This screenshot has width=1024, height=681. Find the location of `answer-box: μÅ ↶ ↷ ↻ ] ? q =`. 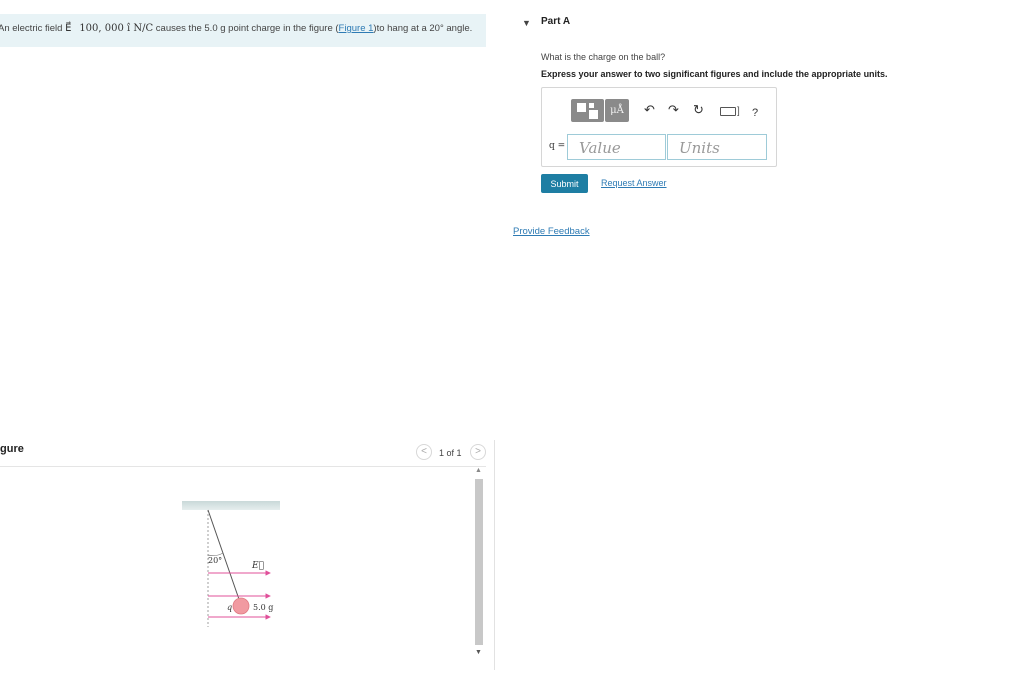

answer-box: μÅ ↶ ↷ ↻ ] ? q = is located at coordinates (659, 127).